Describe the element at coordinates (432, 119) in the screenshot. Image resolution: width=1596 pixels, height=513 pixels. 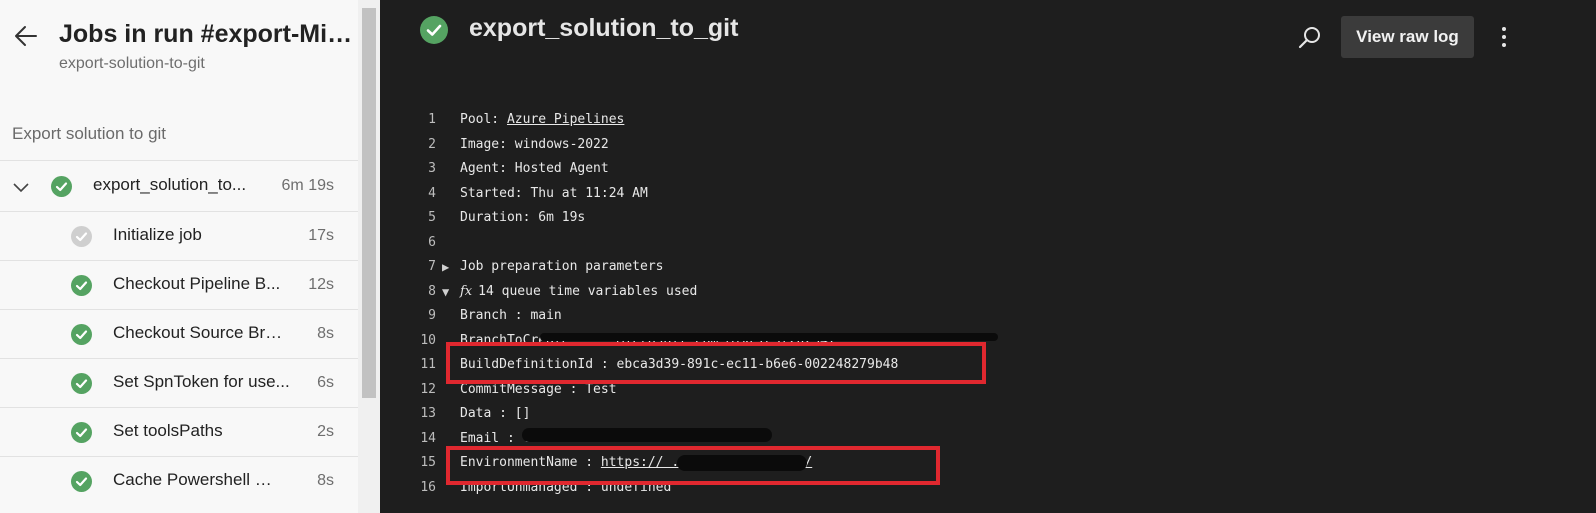
I see `line-number: 1` at that location.